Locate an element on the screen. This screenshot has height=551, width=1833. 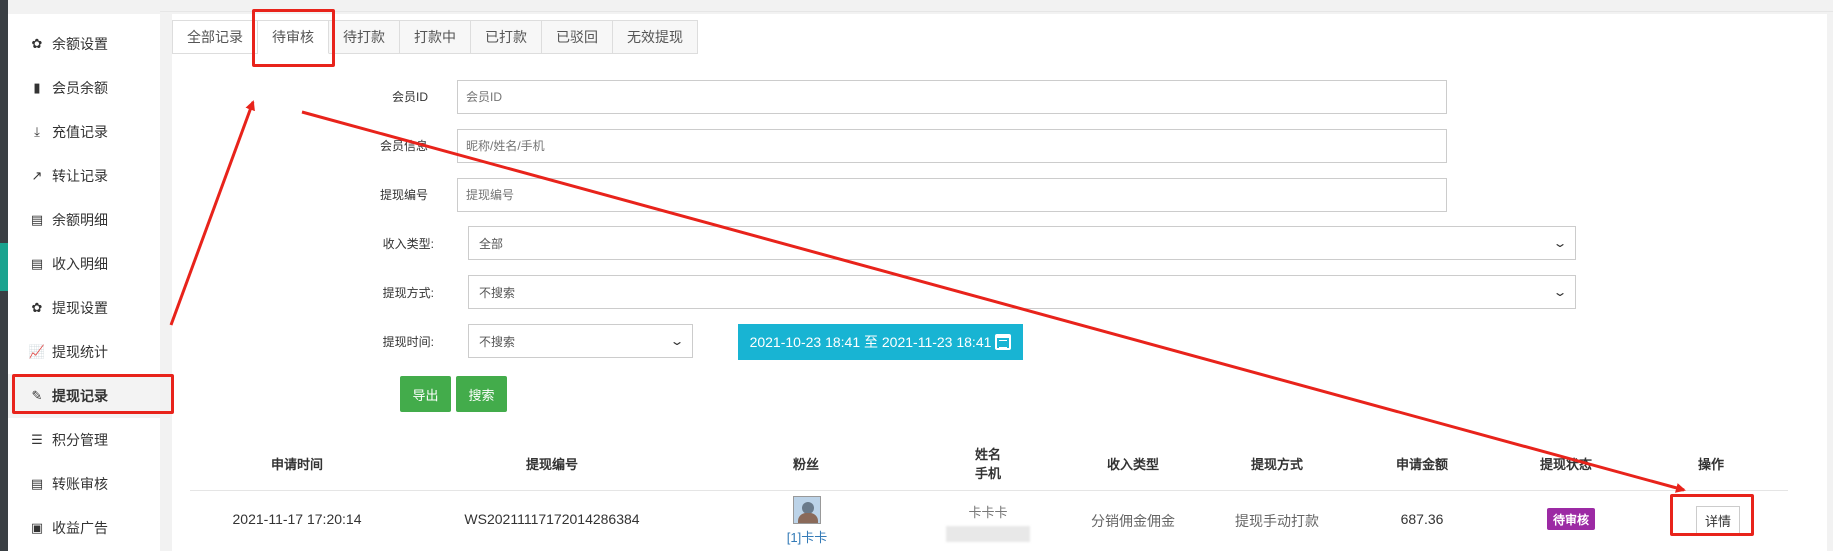
status-tabs: 全部记录 待审核 待打款 打款中 已打款 已驳回 无效提现 is located at coordinates (435, 37).